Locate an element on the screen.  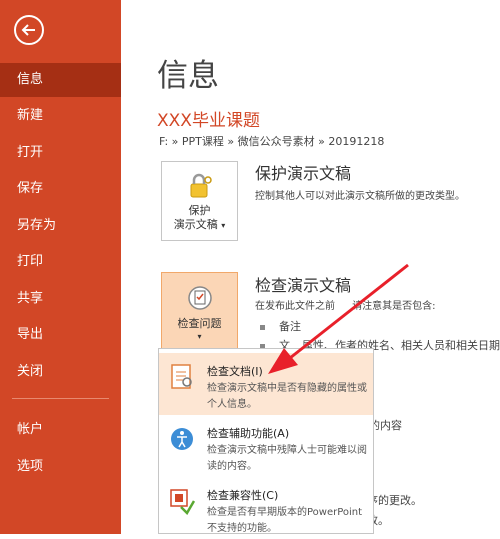
menu-item-title: 检查文档(I) is located at coordinates (235, 371).